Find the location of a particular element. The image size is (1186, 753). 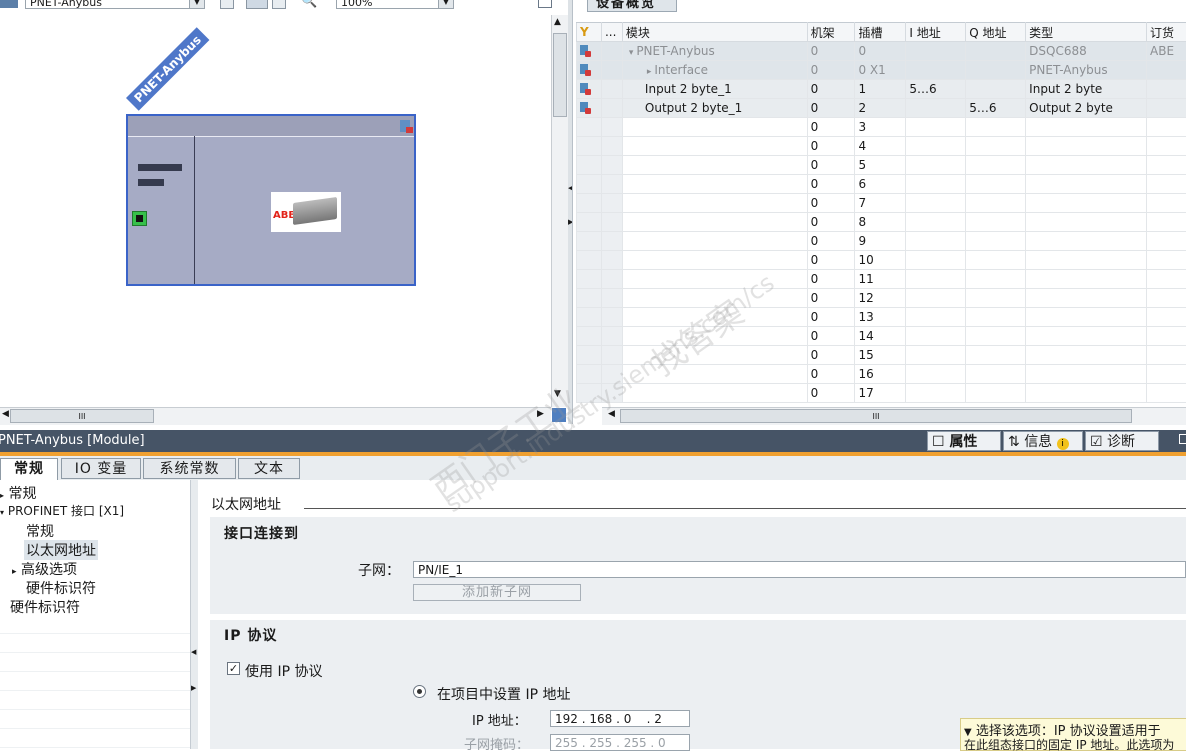

cell-module: Output 2 byte_1 is located at coordinates (714, 108).